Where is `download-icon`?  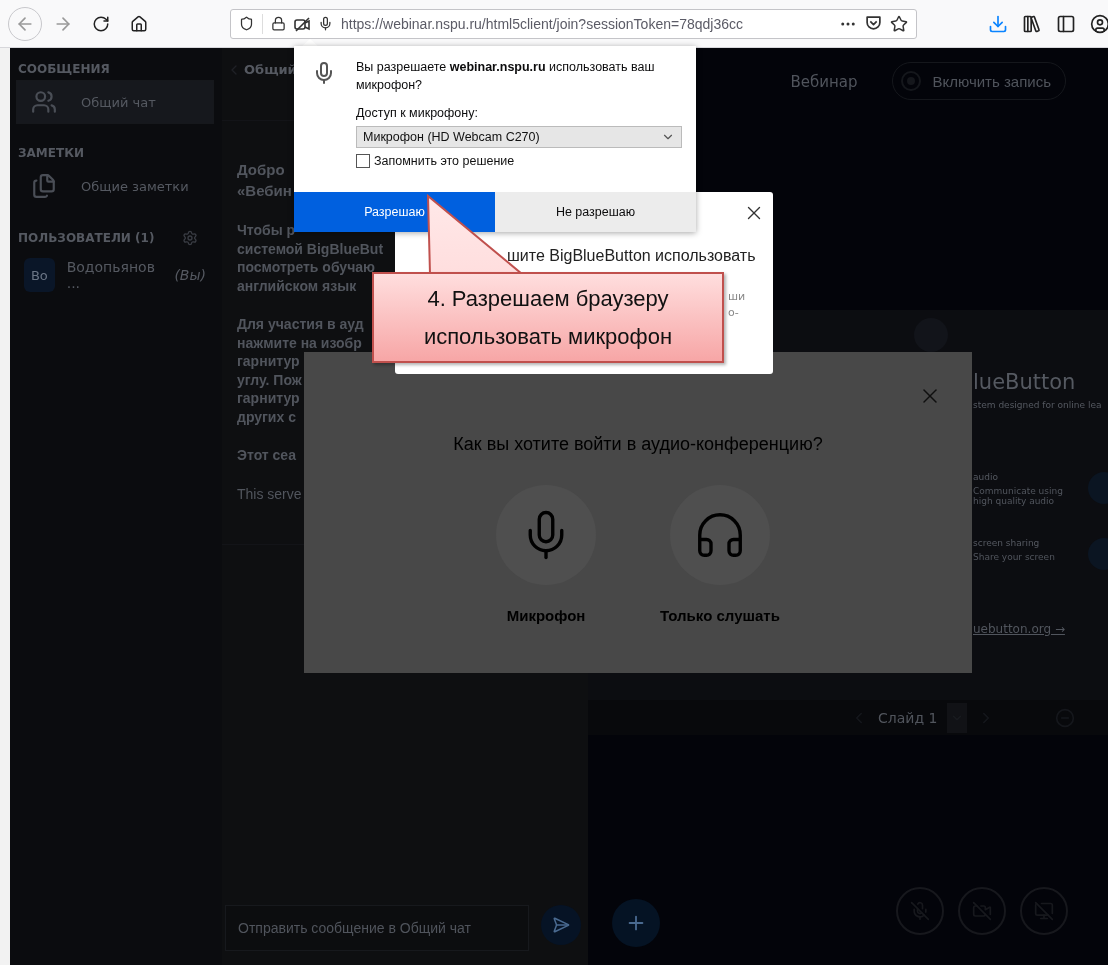 download-icon is located at coordinates (998, 23).